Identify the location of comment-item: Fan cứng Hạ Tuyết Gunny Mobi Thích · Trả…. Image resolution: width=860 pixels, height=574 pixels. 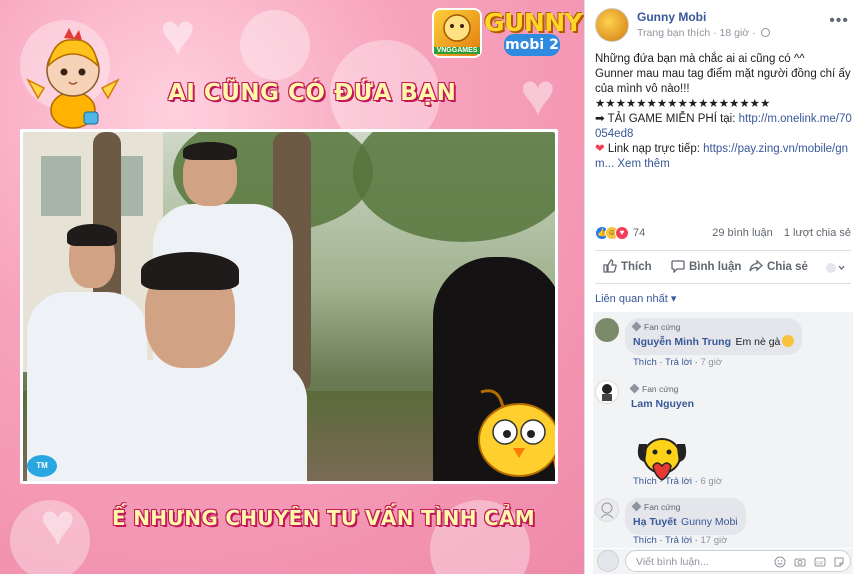
(723, 520).